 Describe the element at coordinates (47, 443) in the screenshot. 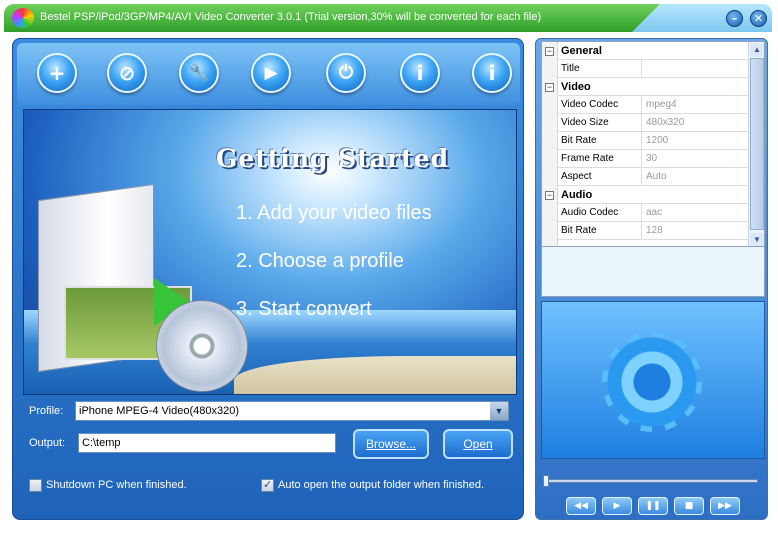

I see `output-label: Output:` at that location.